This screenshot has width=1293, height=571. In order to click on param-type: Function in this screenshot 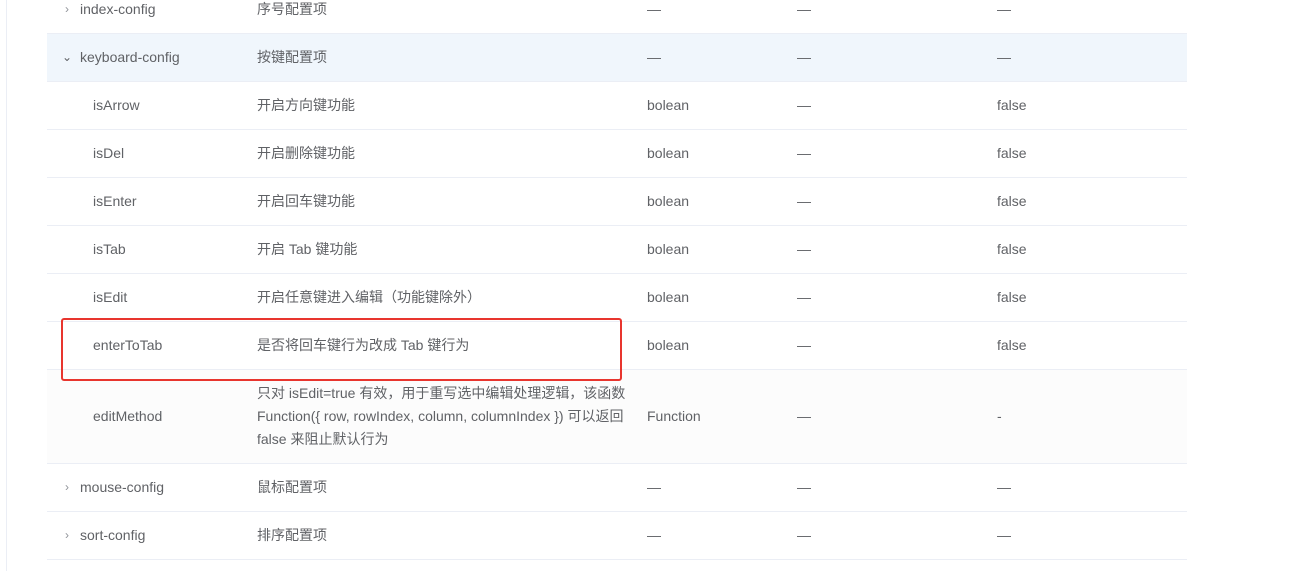, I will do `click(674, 416)`.